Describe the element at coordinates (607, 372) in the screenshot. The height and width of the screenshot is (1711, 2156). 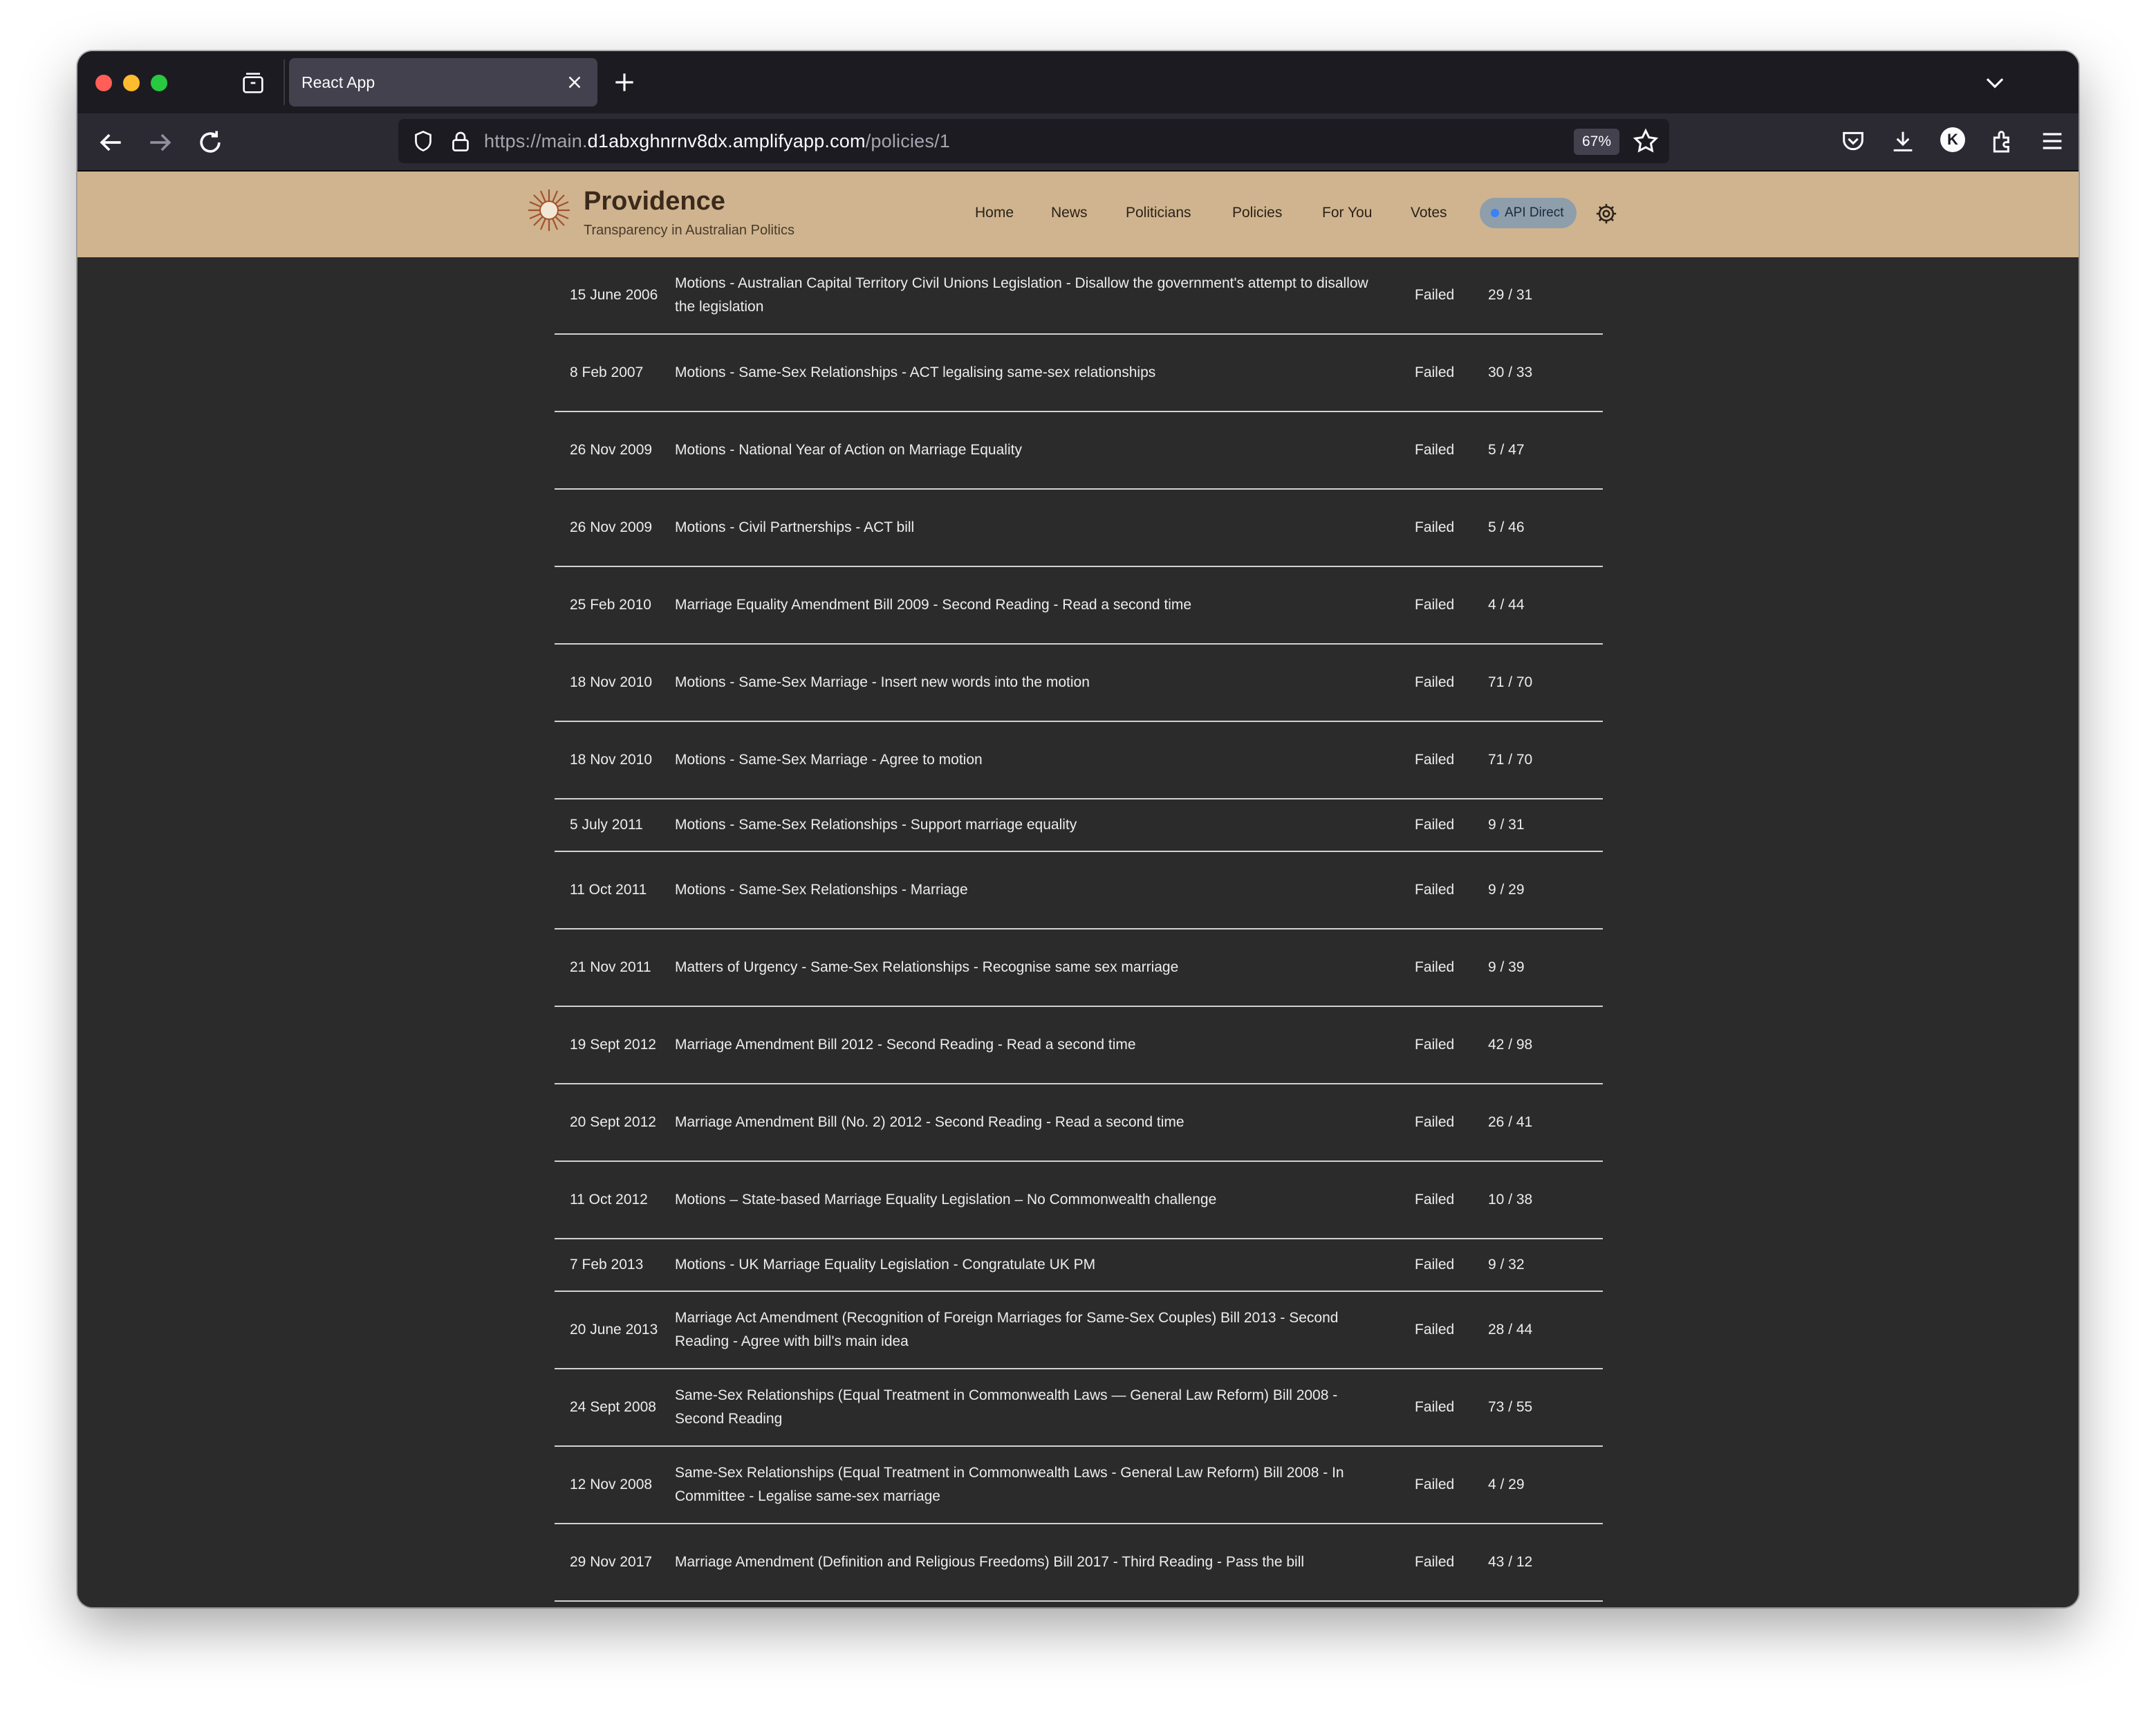
I see `vote-date: 8 Feb 2007` at that location.